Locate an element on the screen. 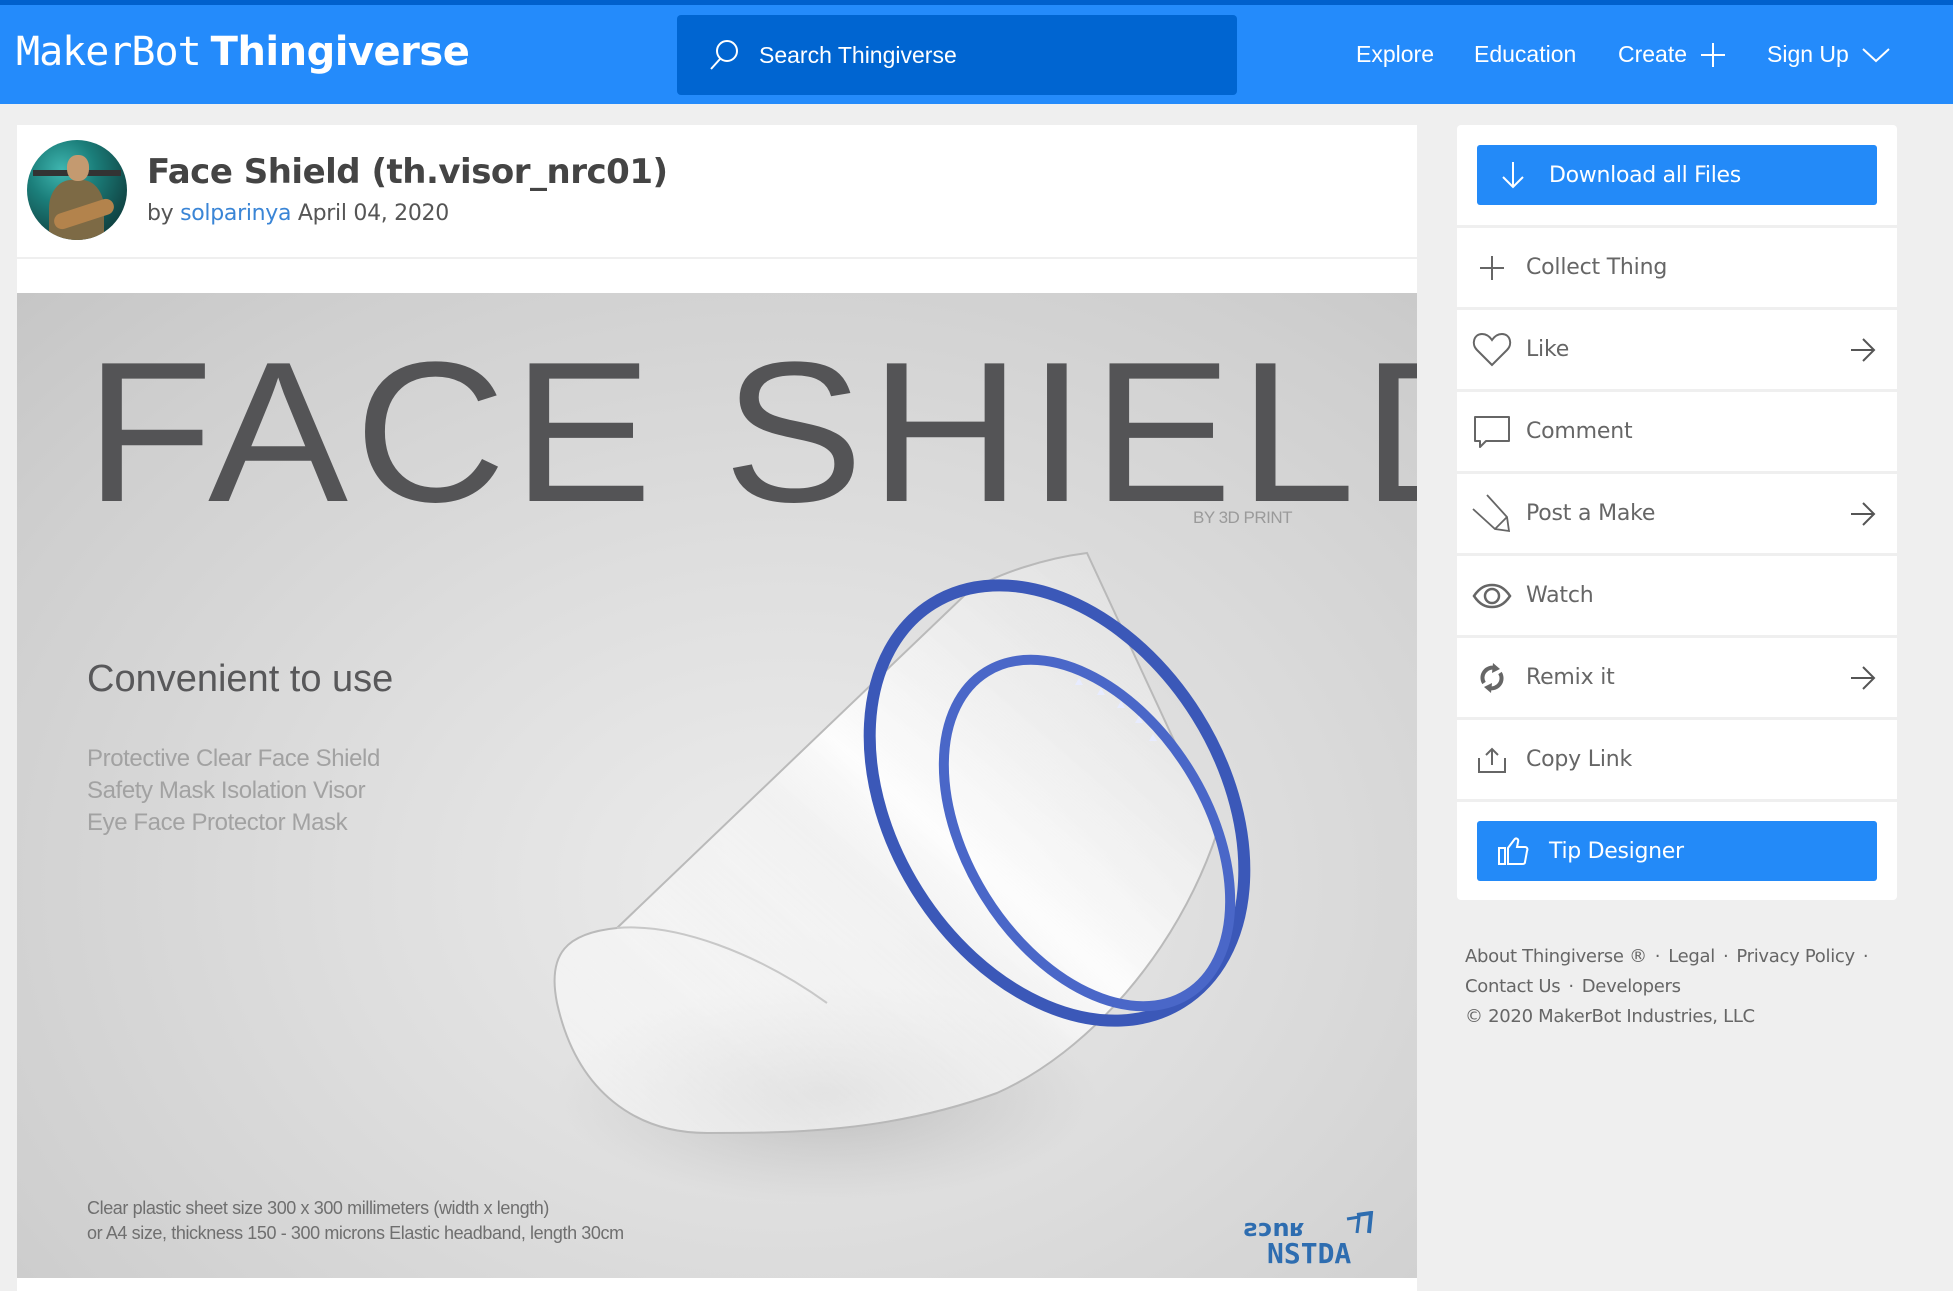 The height and width of the screenshot is (1291, 1953). image-subtitle: BY 3D PRINT is located at coordinates (1243, 517).